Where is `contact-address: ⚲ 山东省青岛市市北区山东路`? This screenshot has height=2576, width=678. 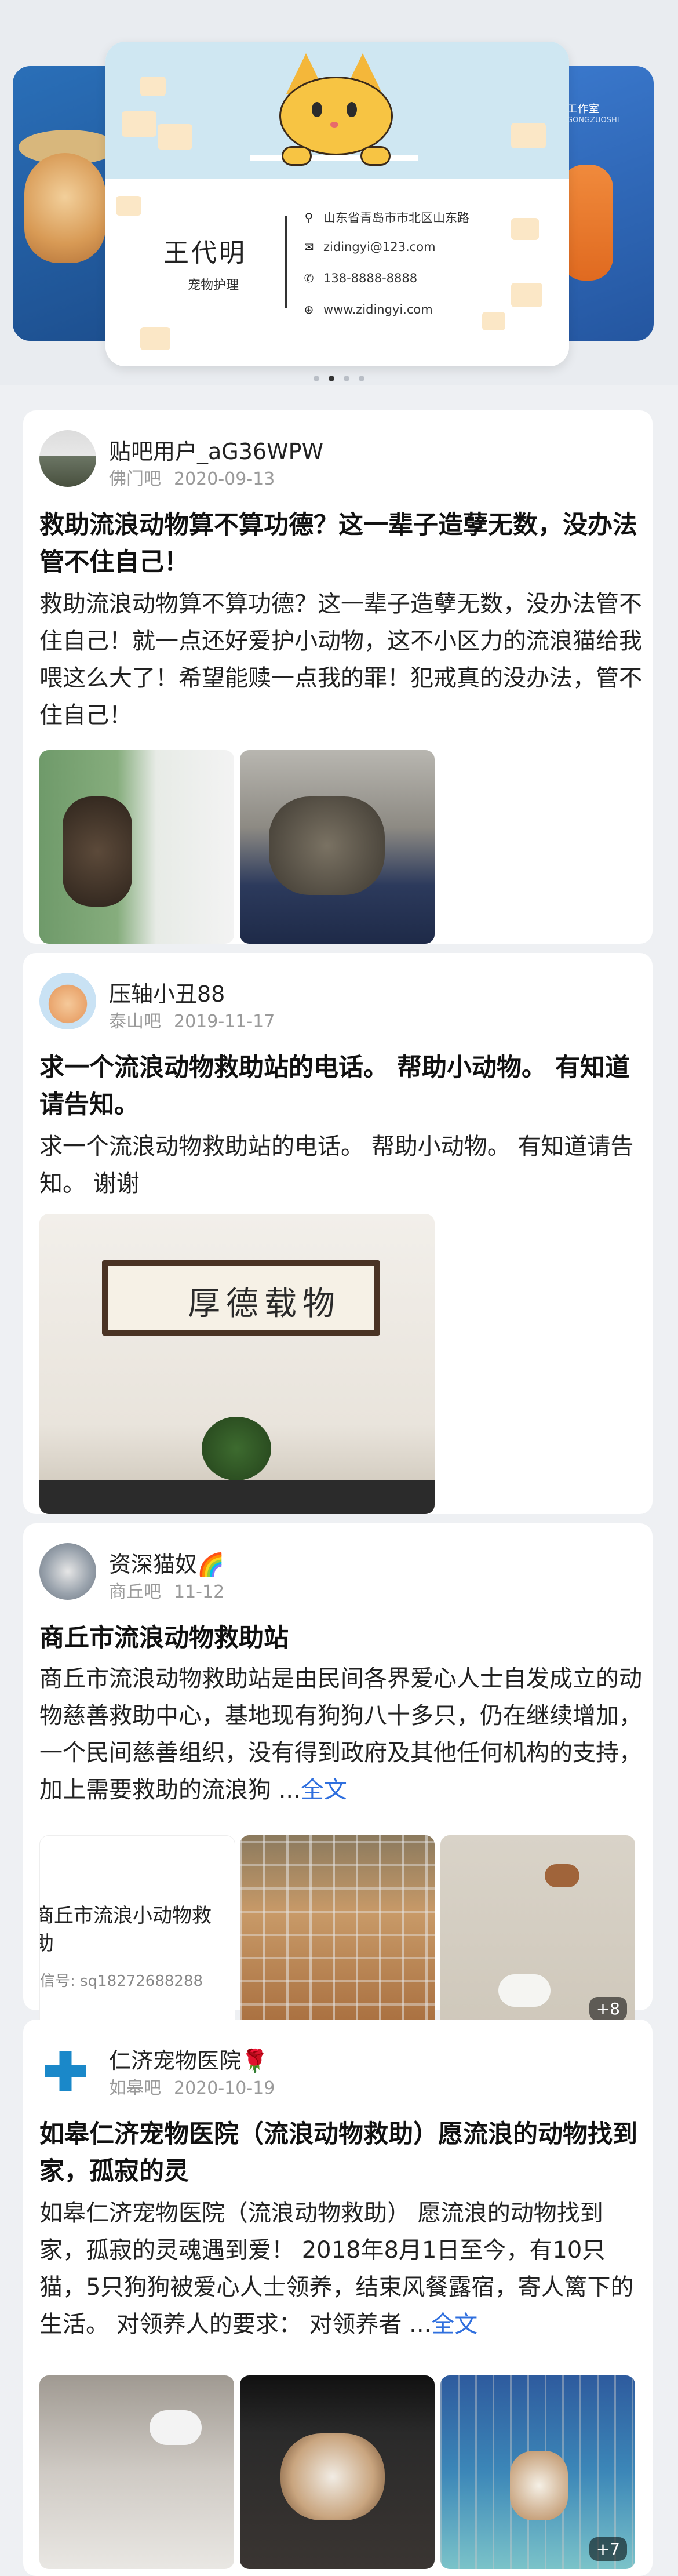 contact-address: ⚲ 山东省青岛市市北区山东路 is located at coordinates (386, 217).